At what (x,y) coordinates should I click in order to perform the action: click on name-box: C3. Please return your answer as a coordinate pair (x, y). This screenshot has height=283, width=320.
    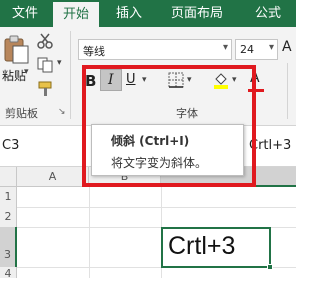
    Looking at the image, I should click on (40, 146).